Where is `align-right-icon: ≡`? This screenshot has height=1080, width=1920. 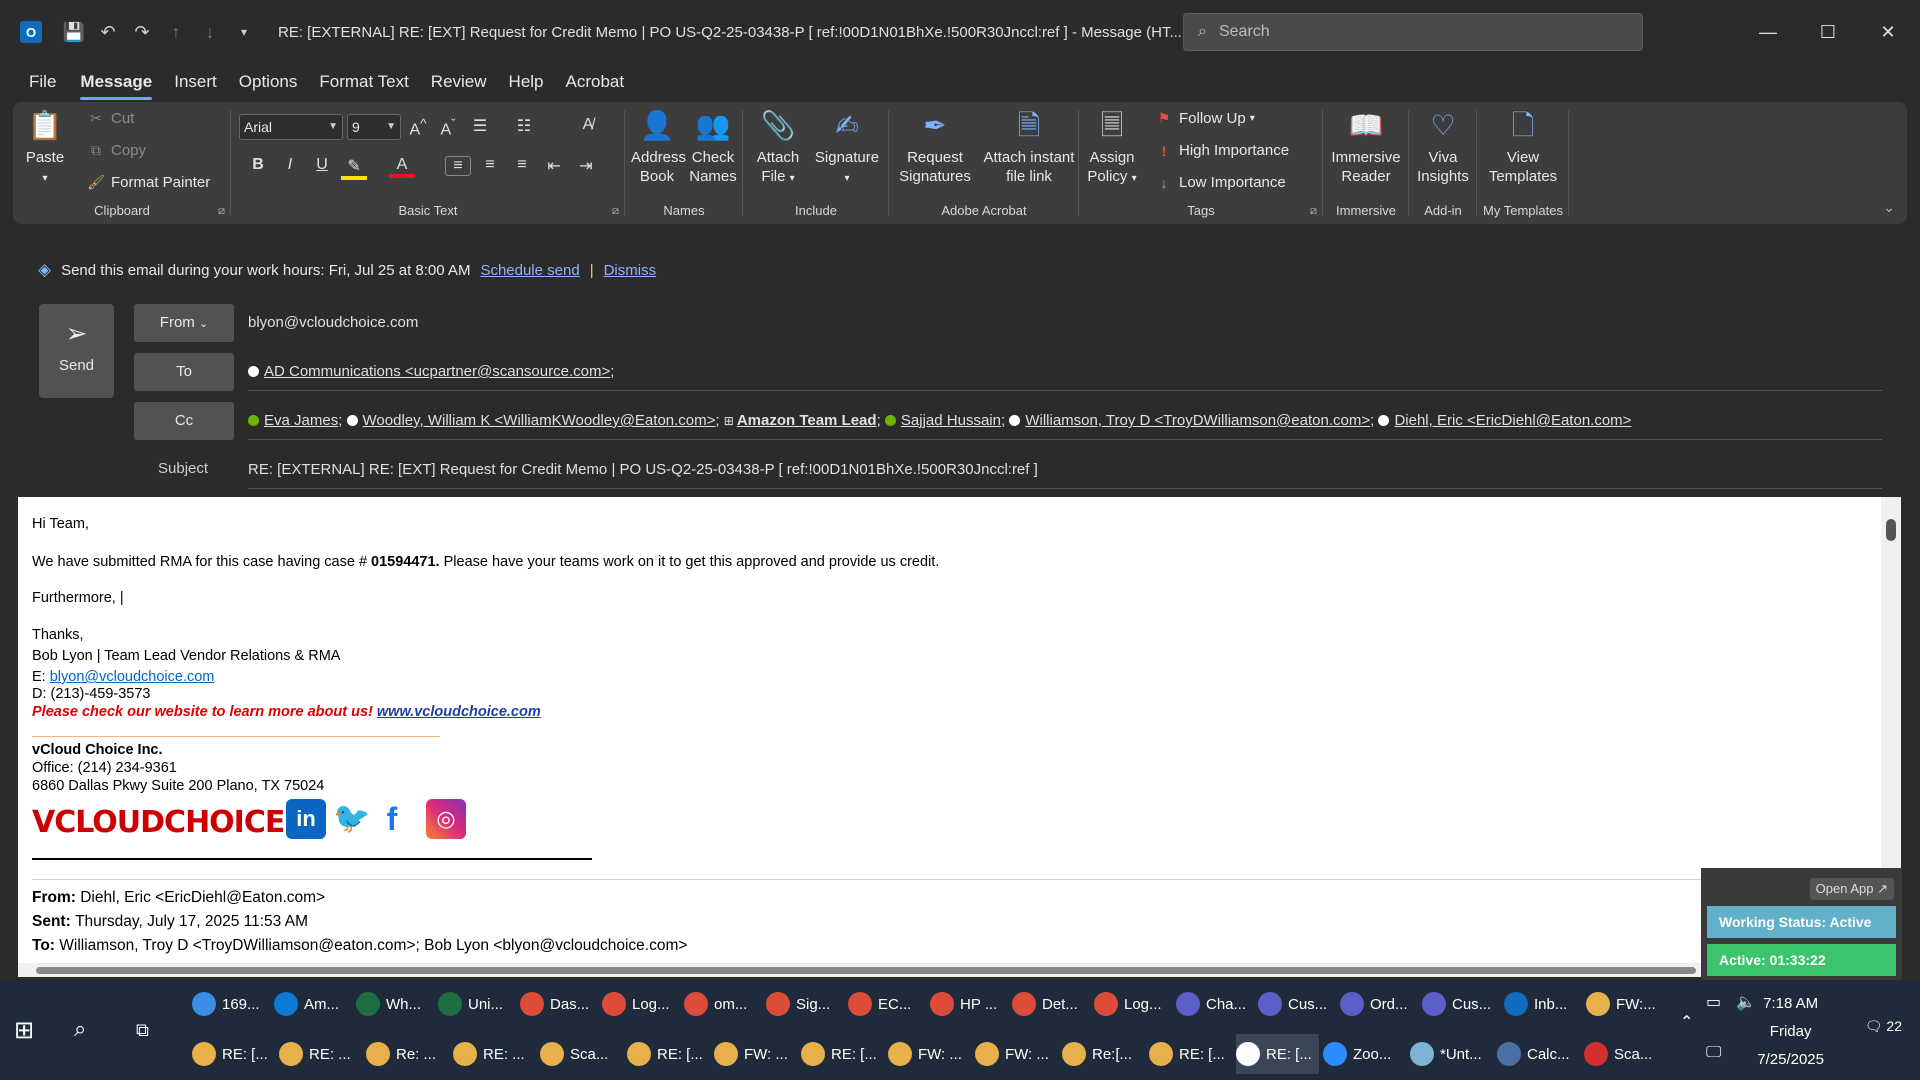
align-right-icon: ≡ is located at coordinates (522, 165).